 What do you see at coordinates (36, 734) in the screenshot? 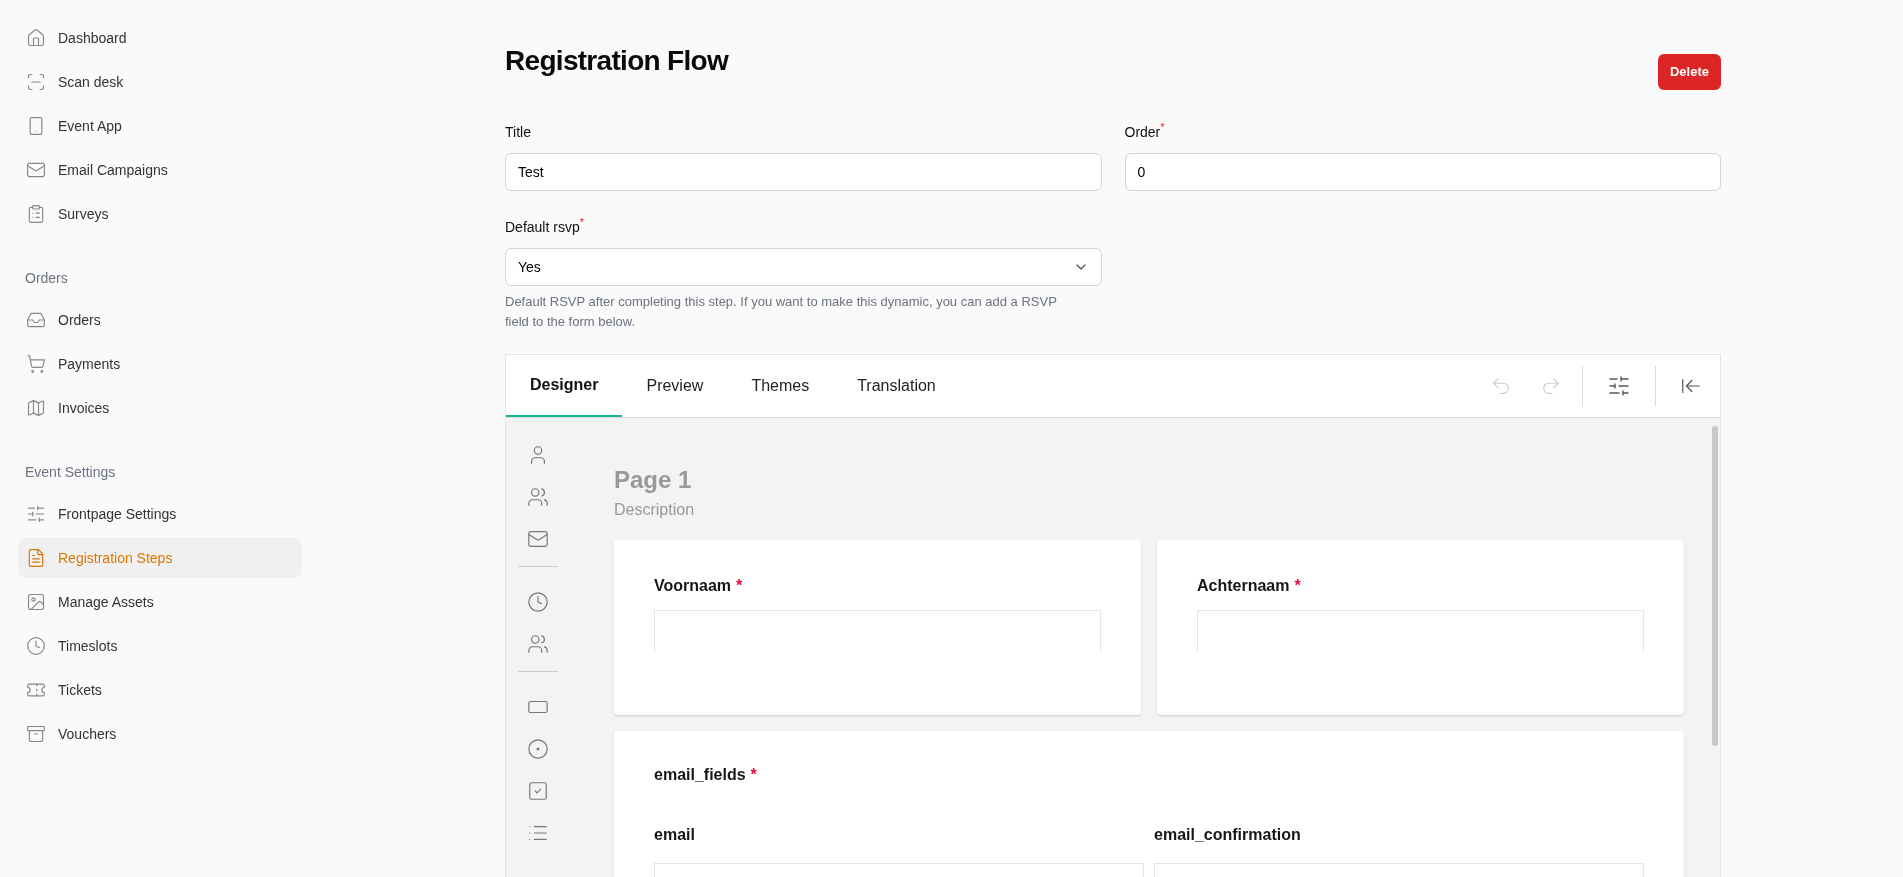
I see `archive-icon` at bounding box center [36, 734].